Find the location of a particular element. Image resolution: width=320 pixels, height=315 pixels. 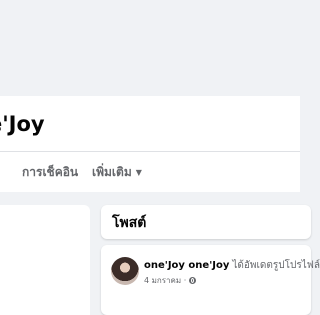

tab-more: เพิ่มเติม ▼ is located at coordinates (117, 172).